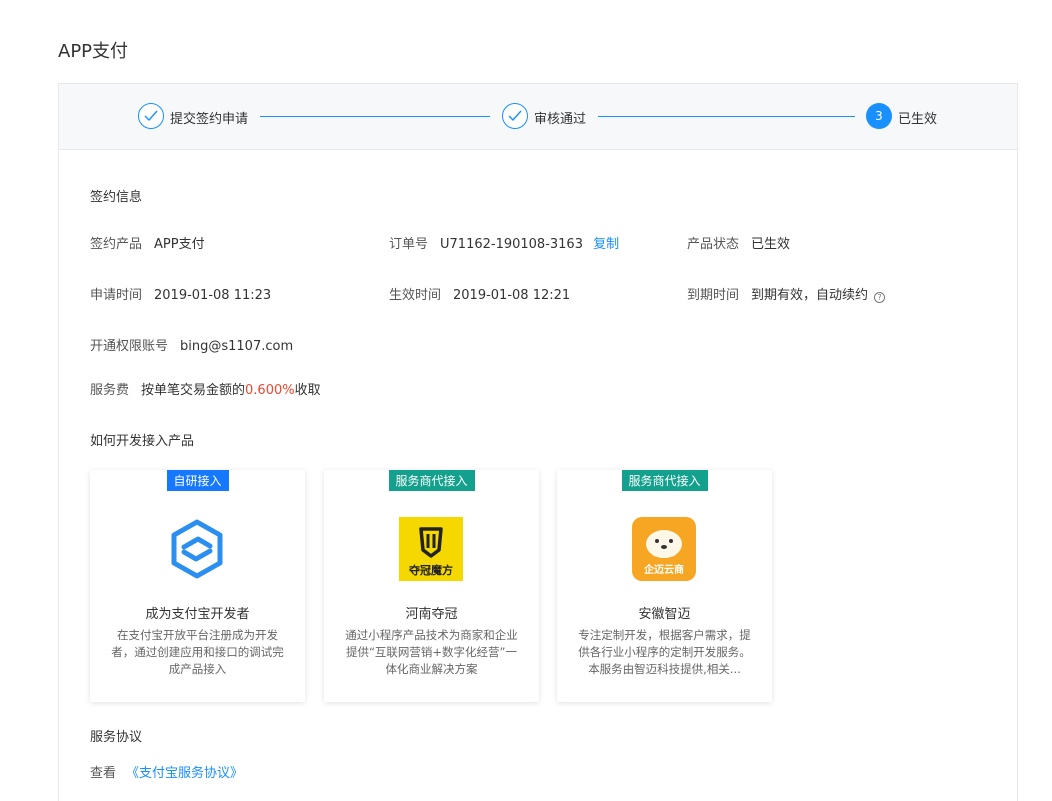  I want to click on card-name: 安徽智迈, so click(664, 614).